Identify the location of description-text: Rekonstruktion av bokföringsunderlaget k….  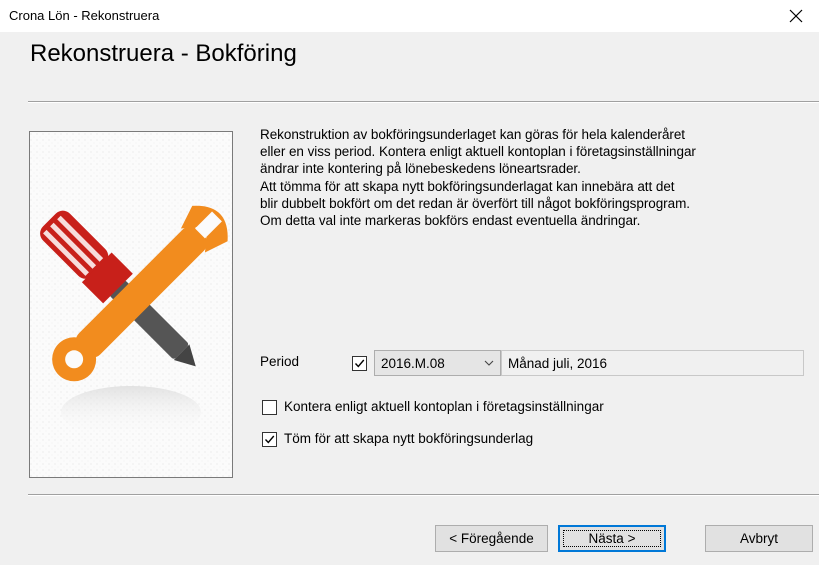
(478, 178).